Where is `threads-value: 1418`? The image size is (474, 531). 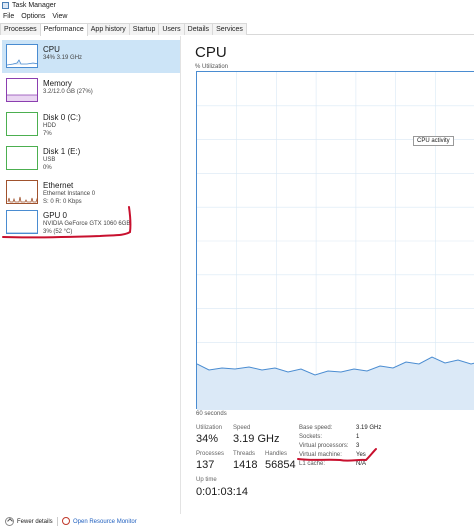 threads-value: 1418 is located at coordinates (245, 465).